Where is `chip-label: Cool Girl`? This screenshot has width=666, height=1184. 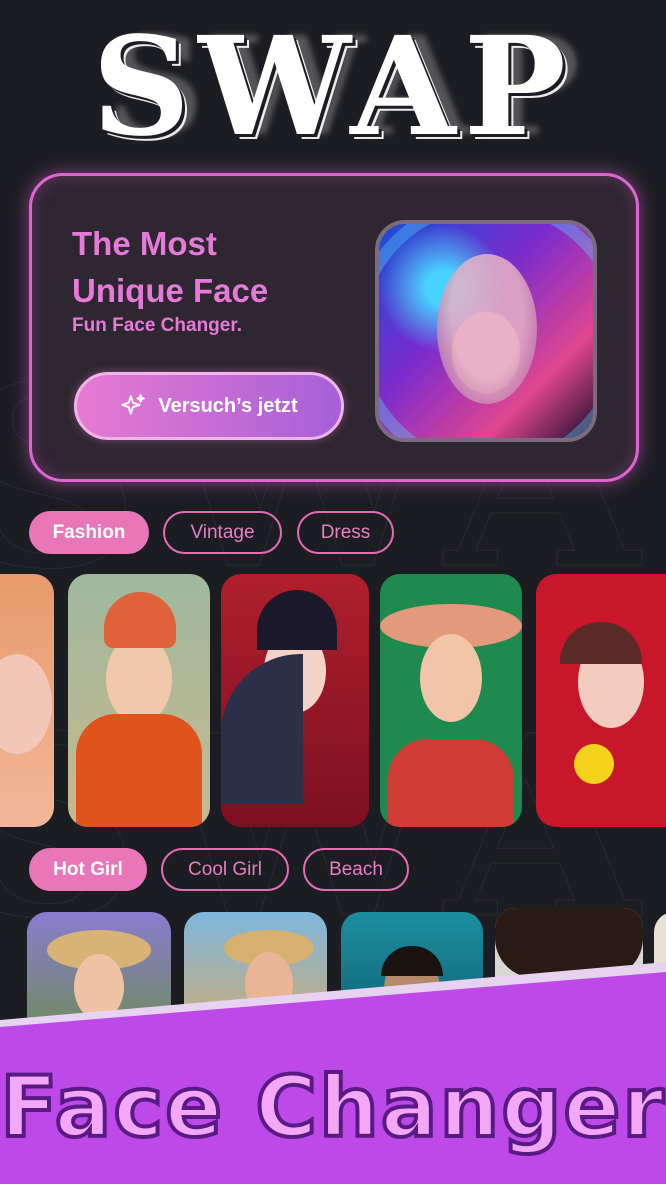 chip-label: Cool Girl is located at coordinates (225, 869).